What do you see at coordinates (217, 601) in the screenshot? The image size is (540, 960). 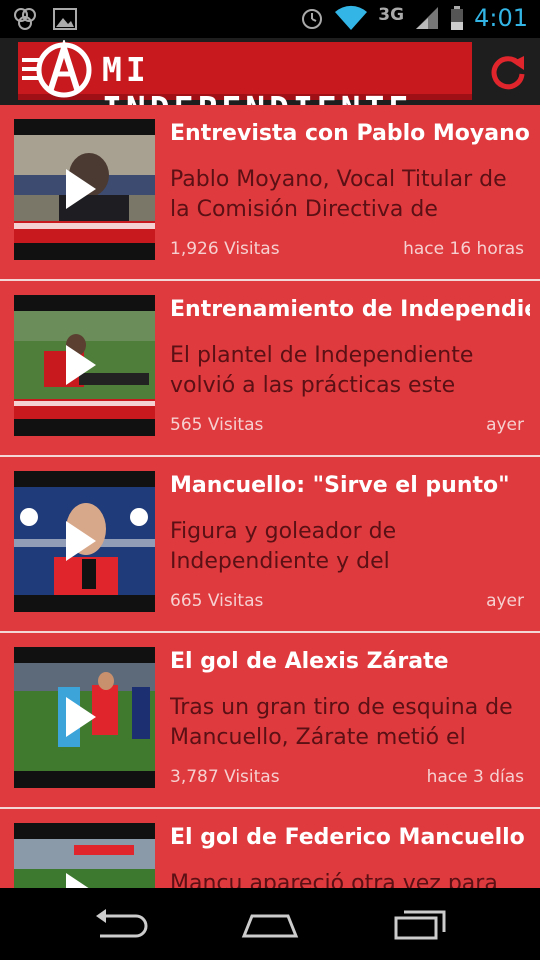 I see `item-views: 665 Visitas` at bounding box center [217, 601].